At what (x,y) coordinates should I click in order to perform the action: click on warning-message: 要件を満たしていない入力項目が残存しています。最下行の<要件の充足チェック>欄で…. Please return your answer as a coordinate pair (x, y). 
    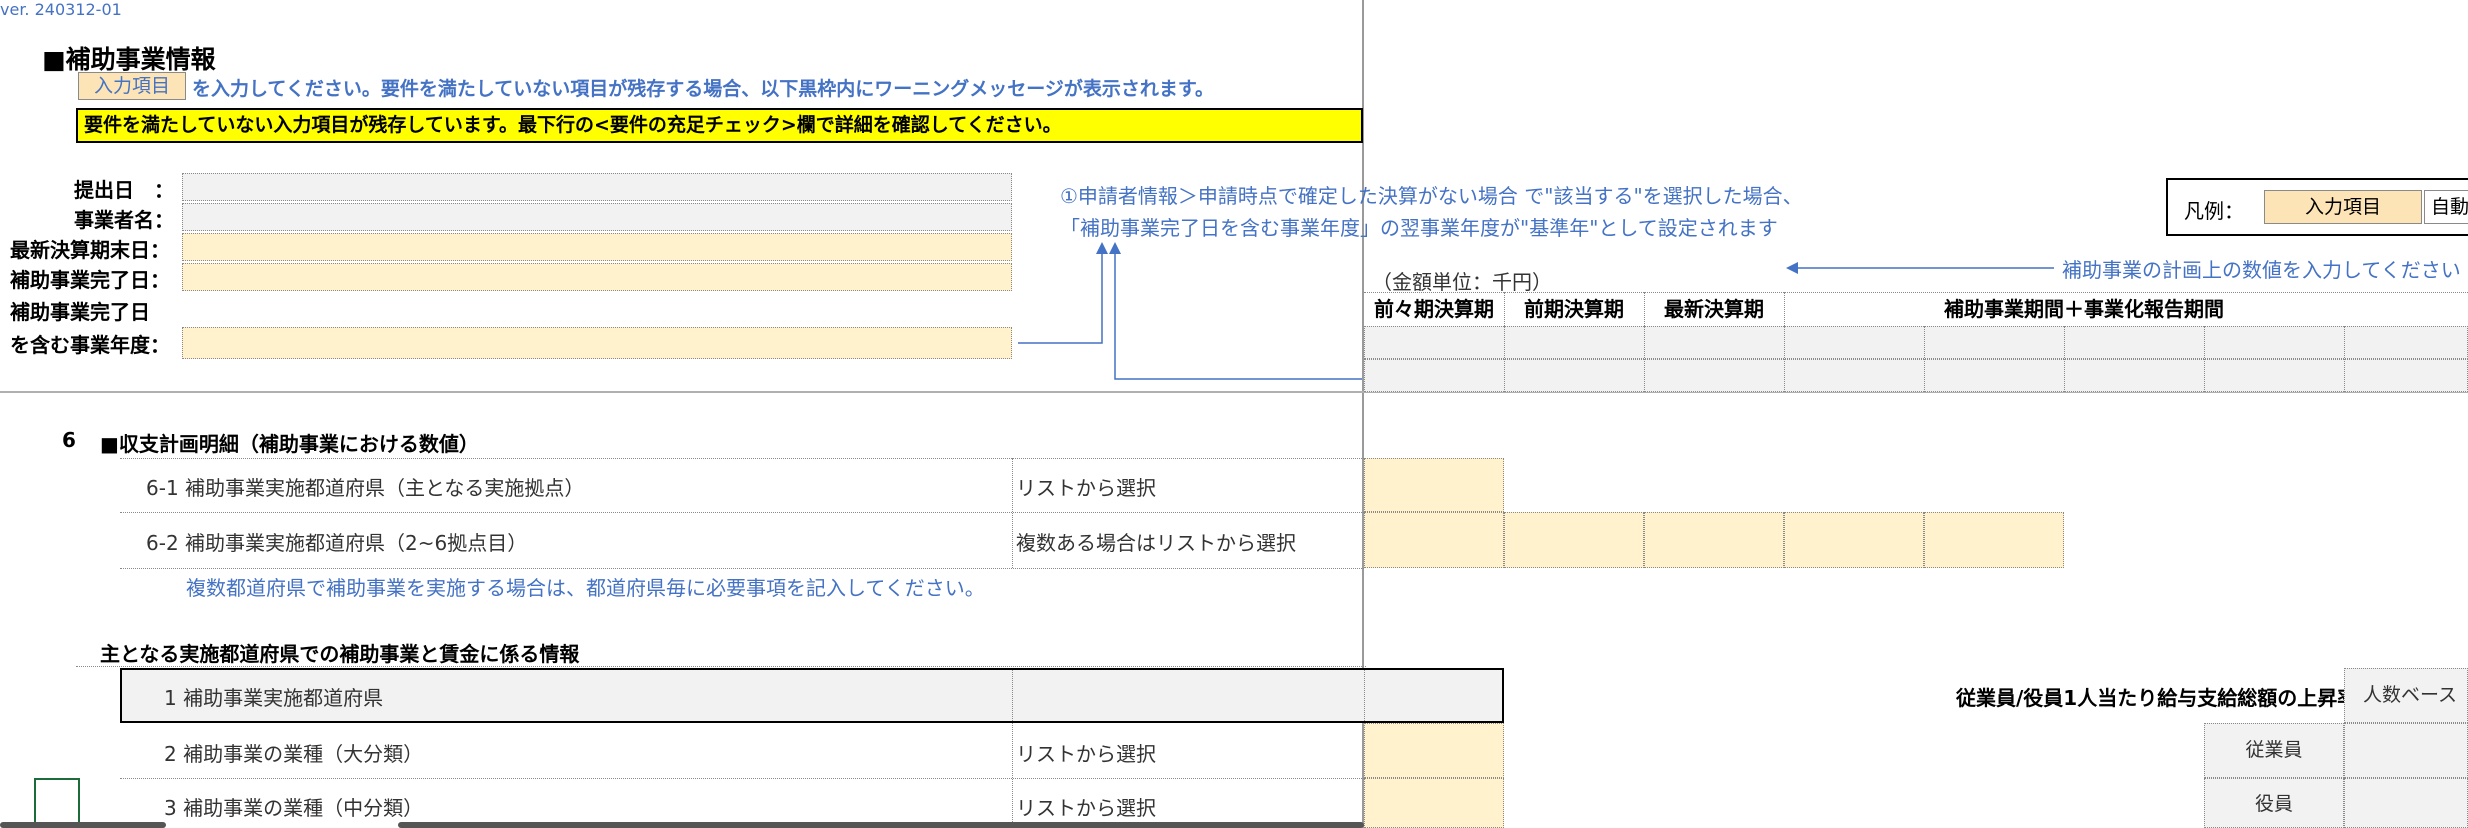
    Looking at the image, I should click on (719, 125).